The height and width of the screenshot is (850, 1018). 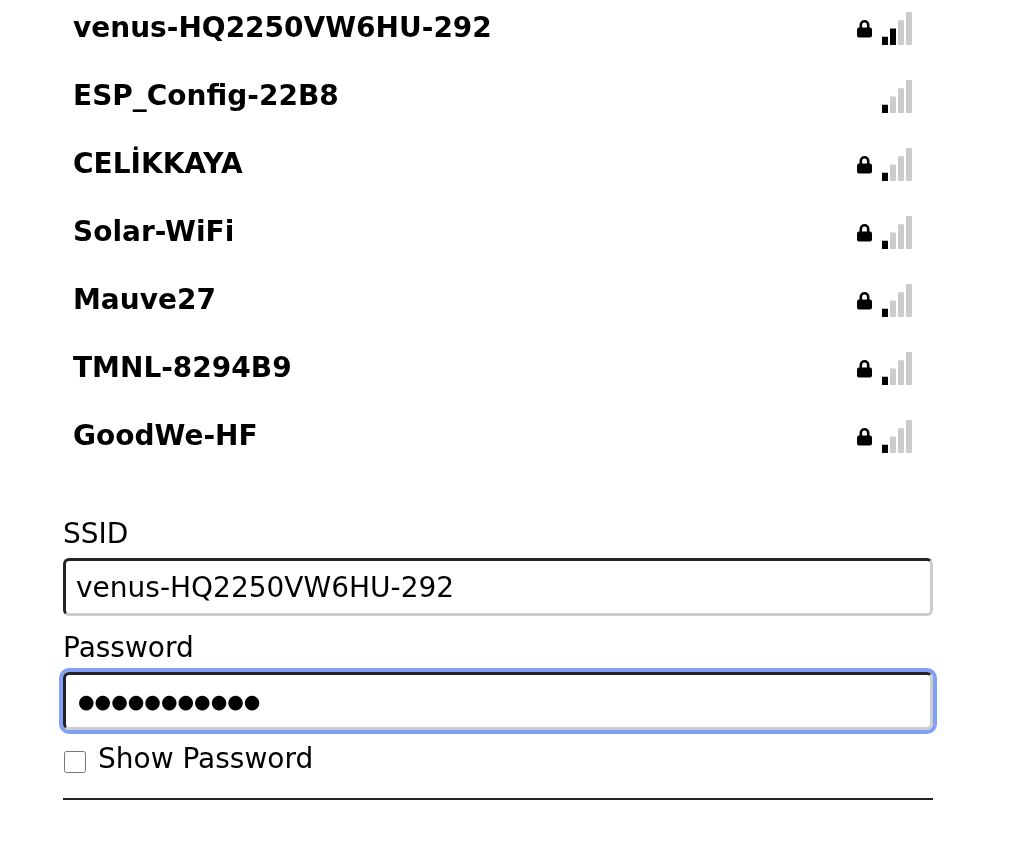 I want to click on field-label: SSID, so click(x=96, y=534).